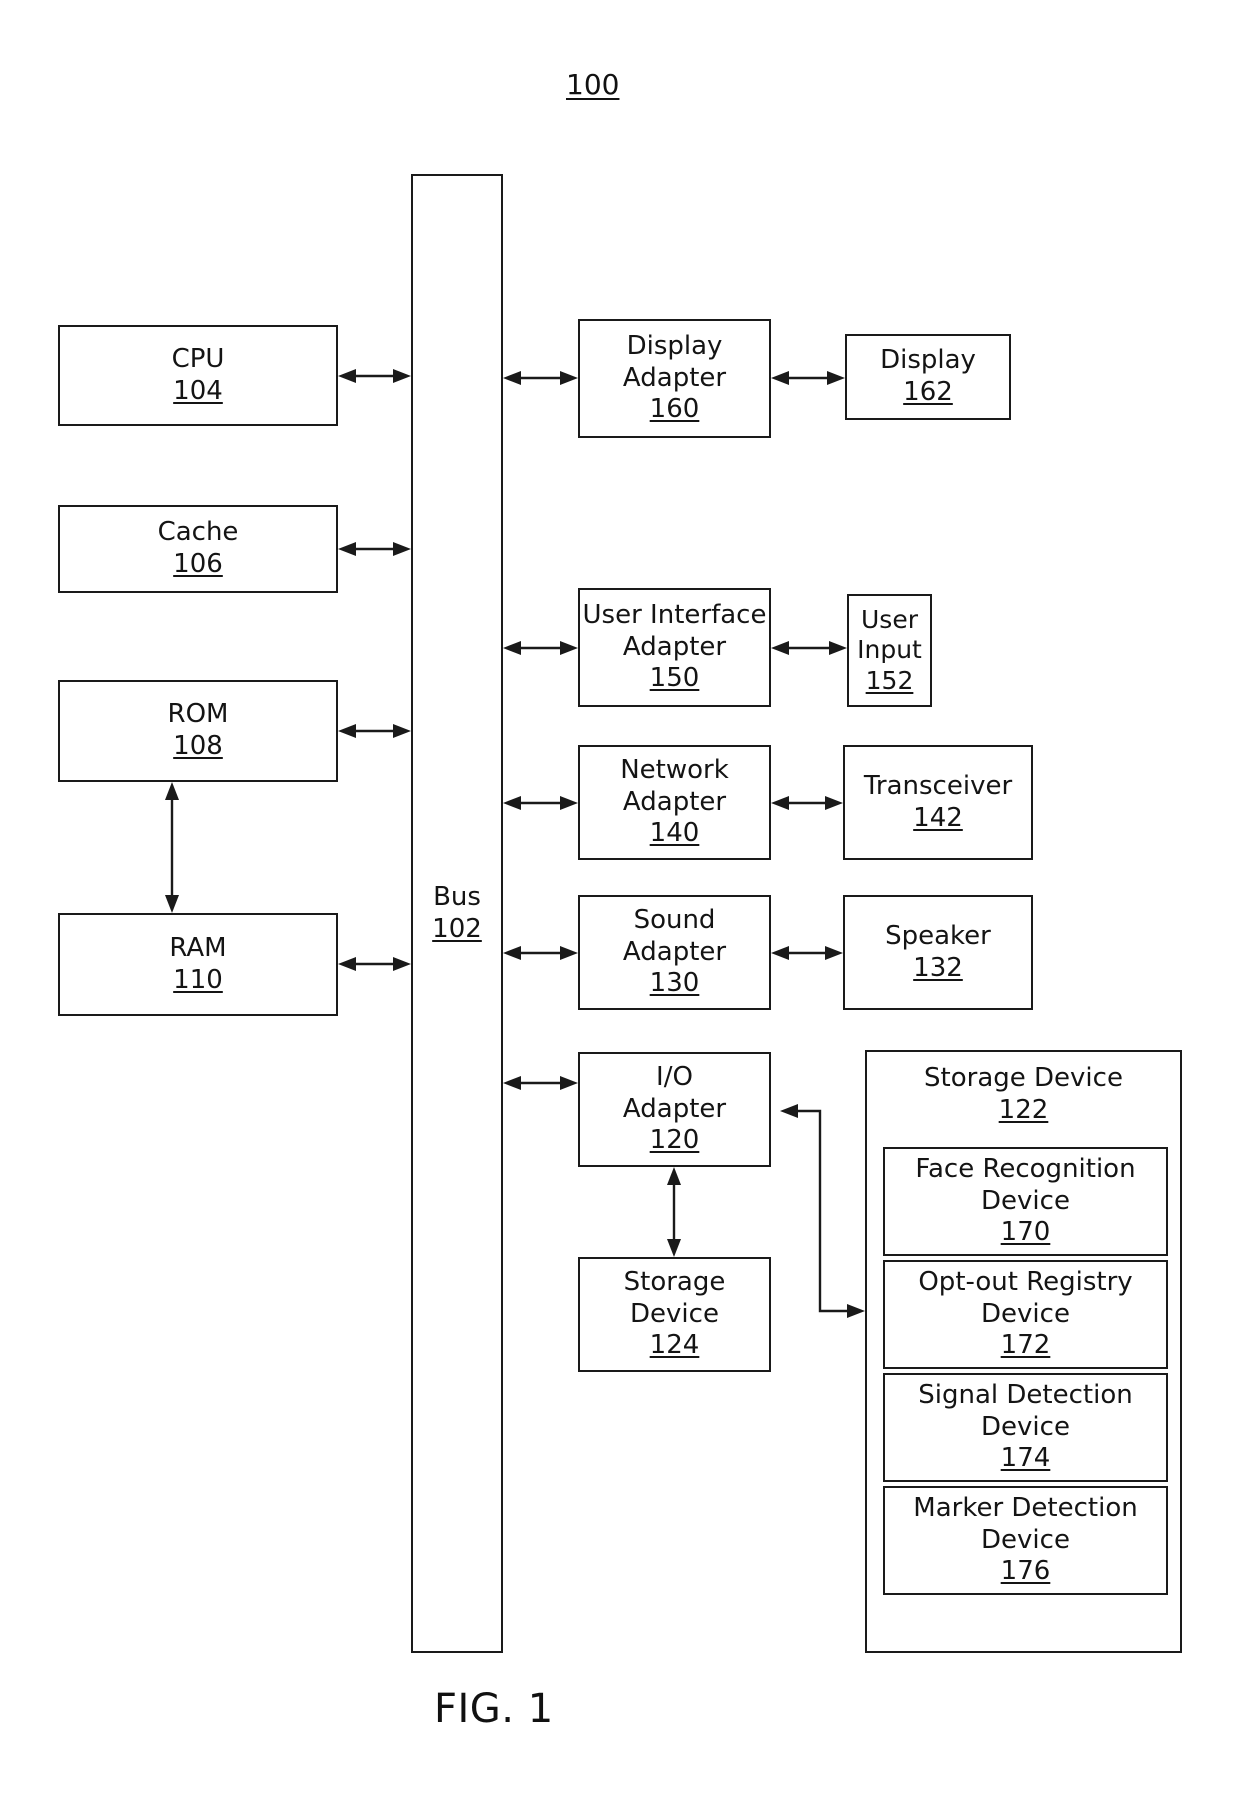  Describe the element at coordinates (674, 630) in the screenshot. I see `user-interface-adapter-label: User Interface Adapter` at that location.